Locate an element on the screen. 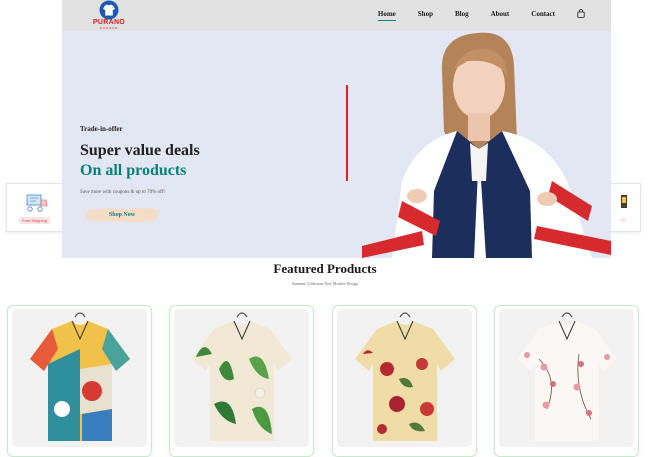 Image resolution: width=650 pixels, height=457 pixels. hero-eyebrow: Trade-in-offer is located at coordinates (101, 129).